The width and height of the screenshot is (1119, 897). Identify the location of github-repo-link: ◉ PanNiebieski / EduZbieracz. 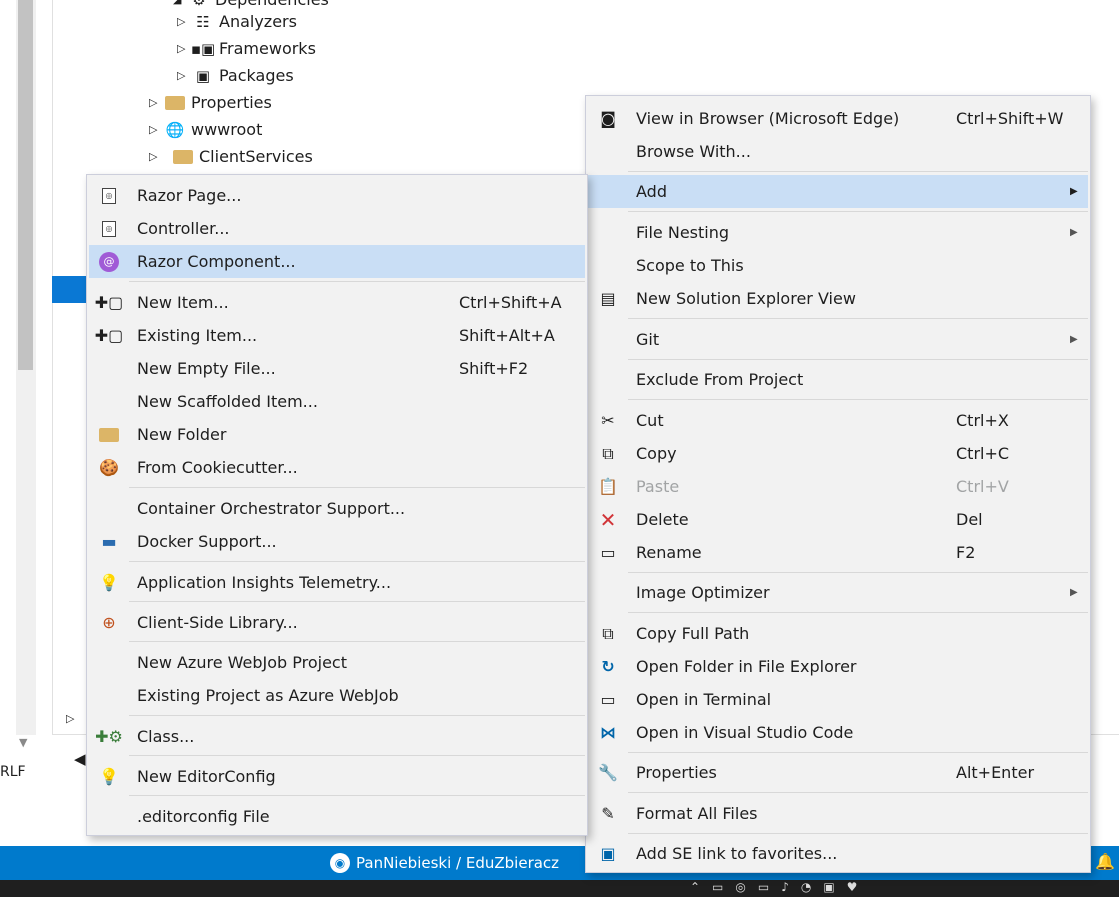
(444, 863).